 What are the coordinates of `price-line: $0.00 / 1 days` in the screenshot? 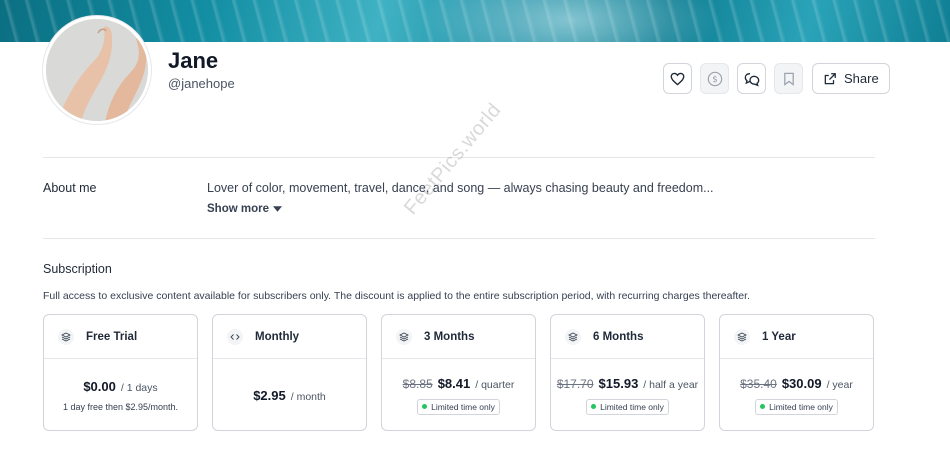 It's located at (120, 386).